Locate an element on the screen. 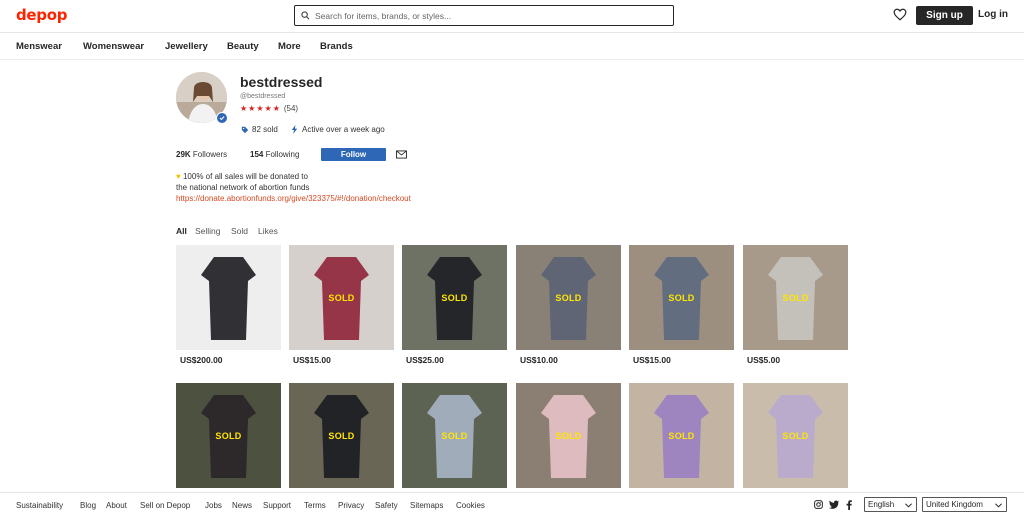  product-price: US$200.00 is located at coordinates (201, 360).